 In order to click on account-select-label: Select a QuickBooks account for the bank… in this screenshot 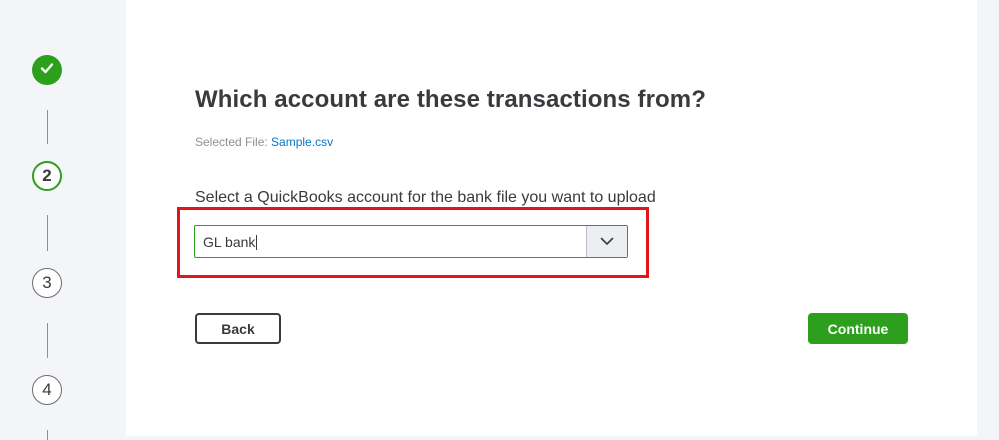, I will do `click(425, 197)`.